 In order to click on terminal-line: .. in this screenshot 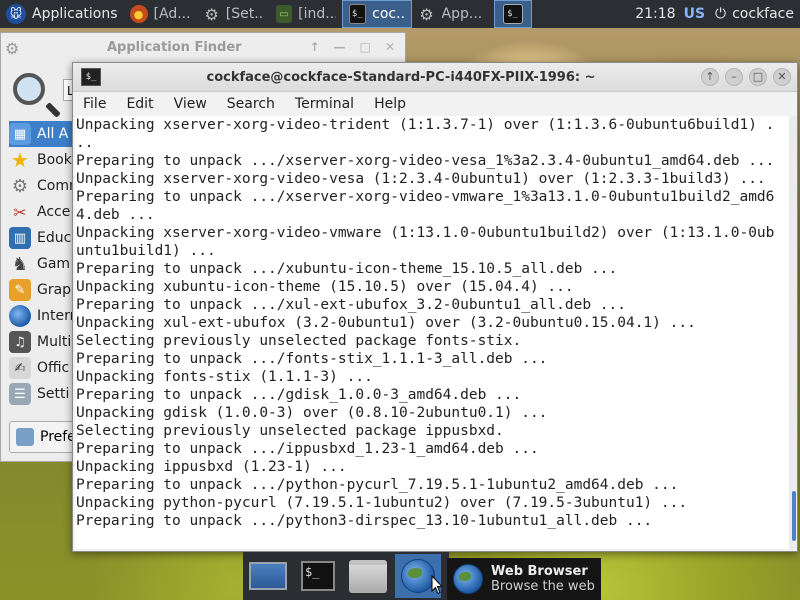, I will do `click(85, 143)`.